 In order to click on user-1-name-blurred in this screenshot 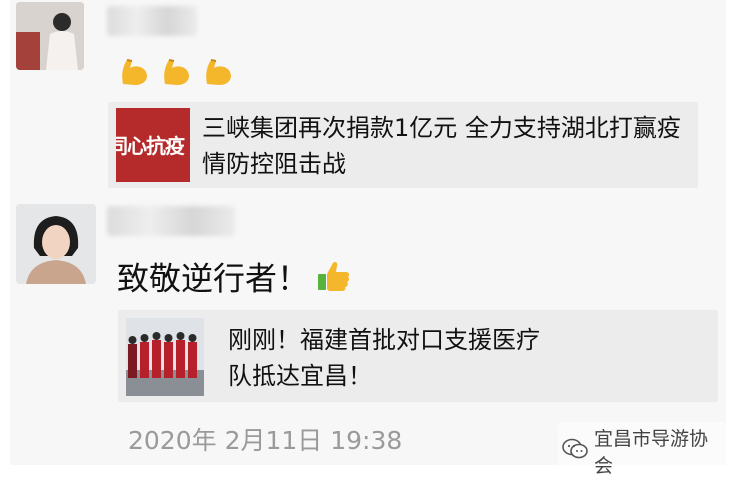, I will do `click(152, 21)`.